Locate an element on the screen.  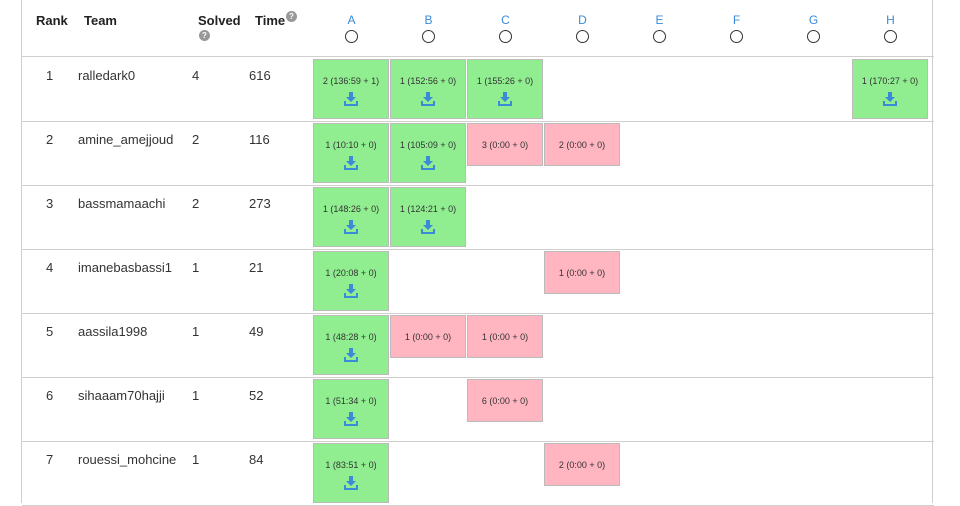
problem-header-h: H is located at coordinates (890, 27).